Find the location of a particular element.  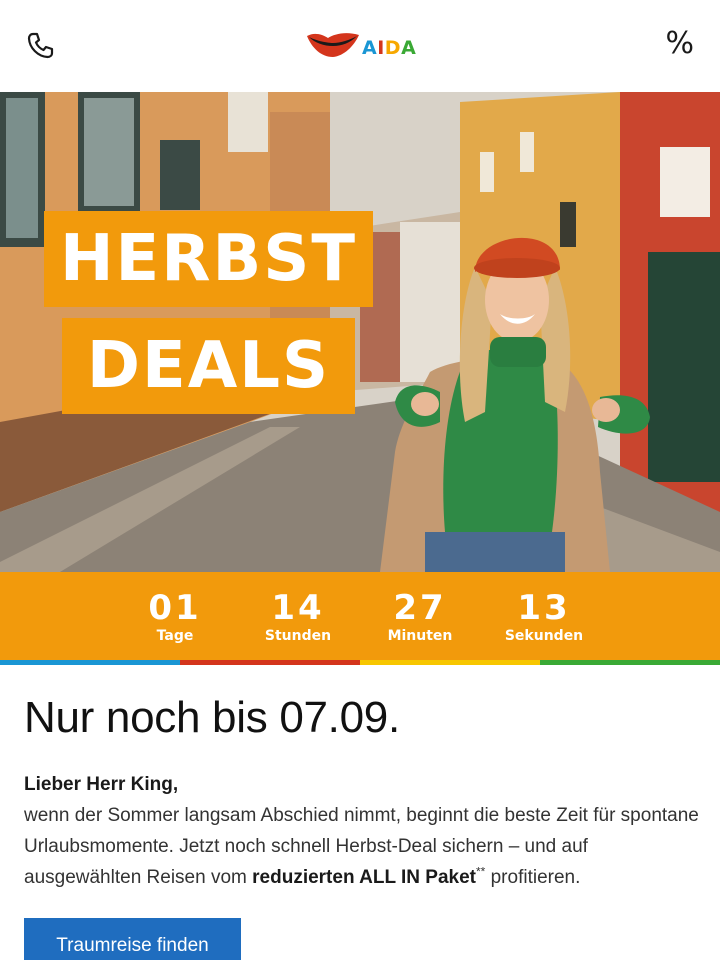

salutation: Lieber Herr King, is located at coordinates (101, 784).